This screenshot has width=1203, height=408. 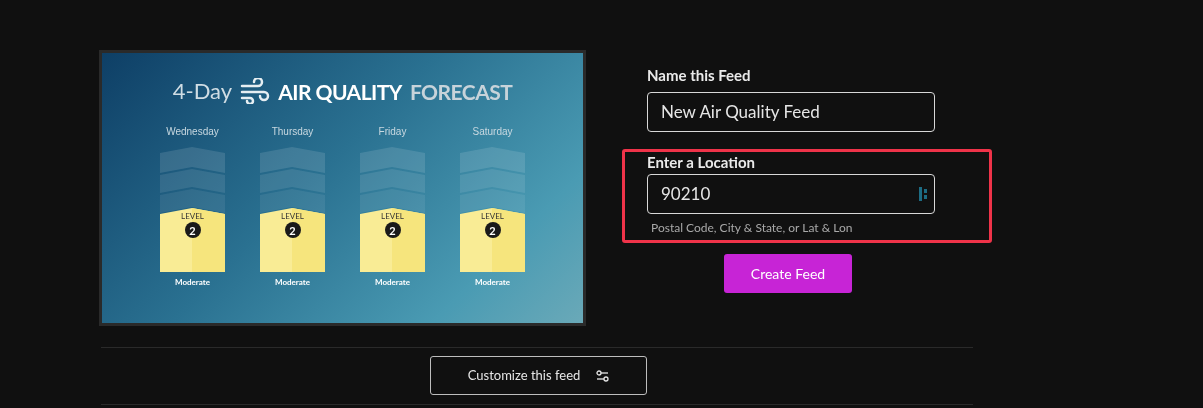 What do you see at coordinates (924, 193) in the screenshot?
I see `autofill-icon` at bounding box center [924, 193].